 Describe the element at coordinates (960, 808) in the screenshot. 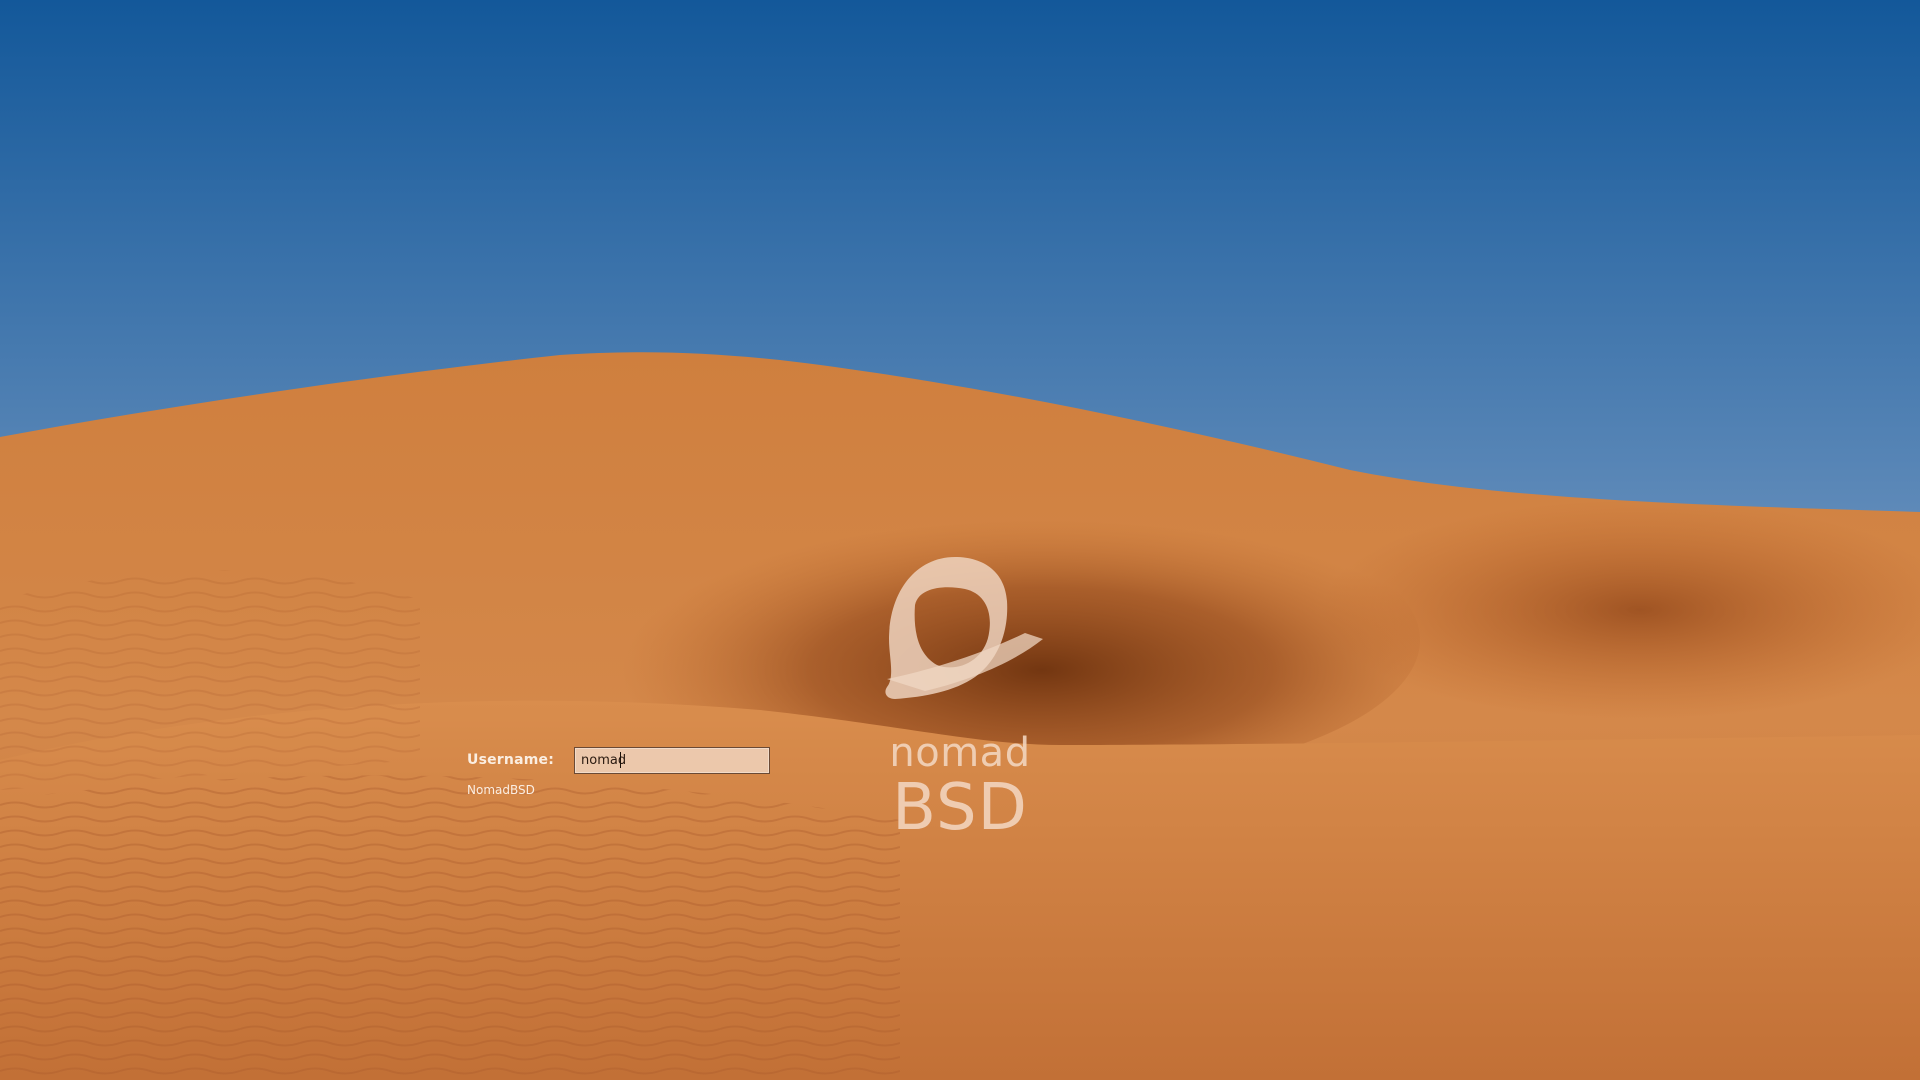

I see `brand-word-bsd: BSD` at that location.